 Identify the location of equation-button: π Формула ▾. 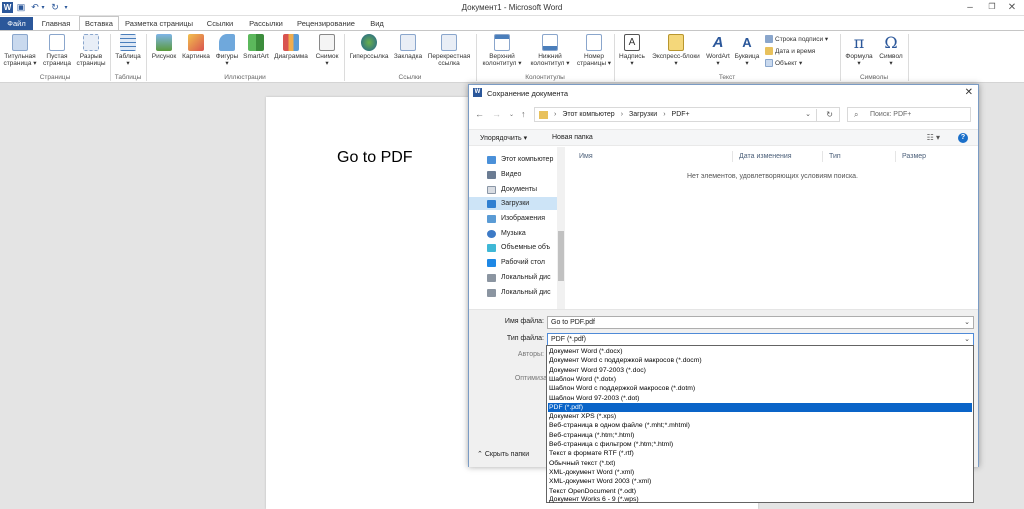
(859, 50).